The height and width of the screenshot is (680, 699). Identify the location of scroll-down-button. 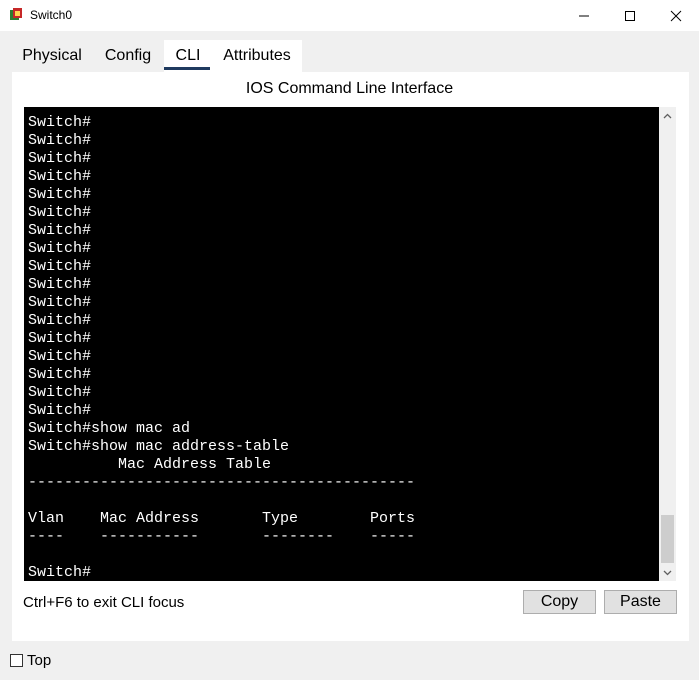
(667, 572).